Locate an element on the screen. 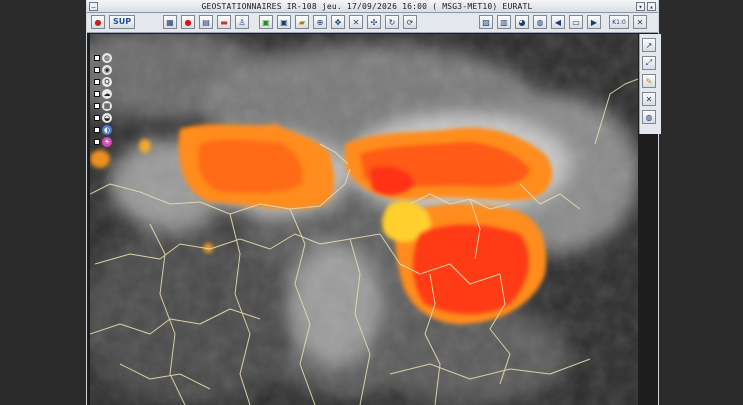 The height and width of the screenshot is (405, 743). layer-item: ☁ is located at coordinates (103, 93).